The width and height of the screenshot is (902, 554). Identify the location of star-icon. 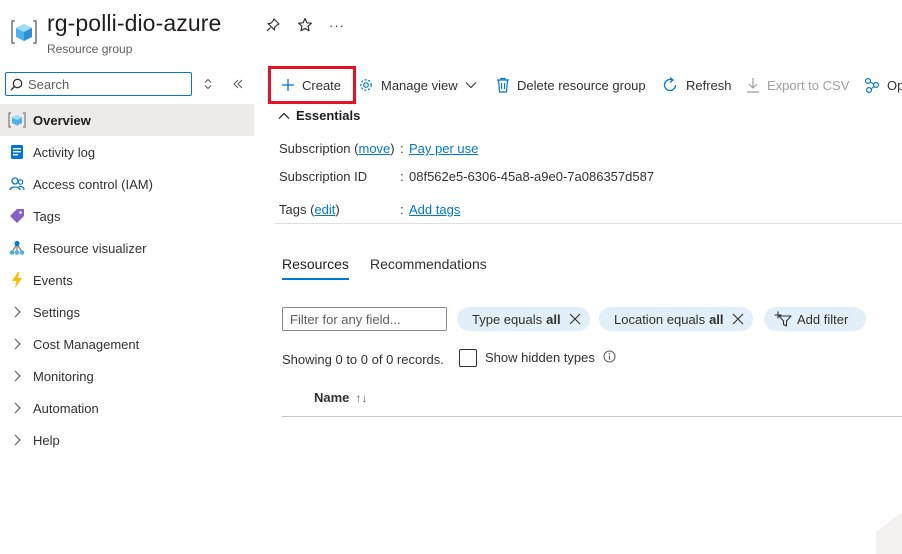
(305, 25).